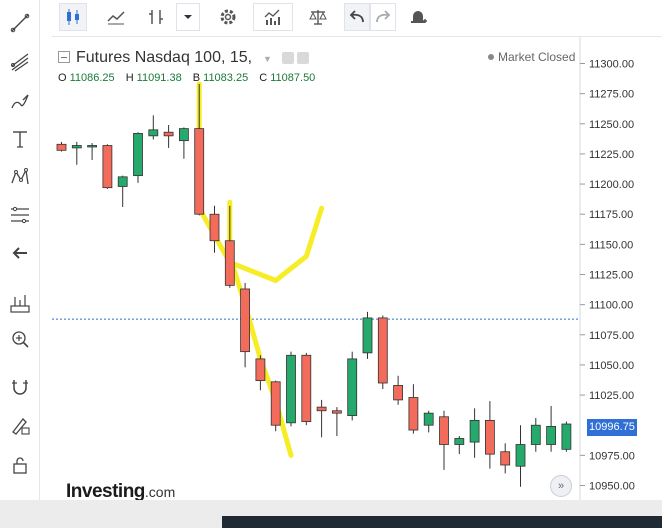 The image size is (662, 528). What do you see at coordinates (611, 366) in the screenshot?
I see `y-tick-label: 11050.00` at bounding box center [611, 366].